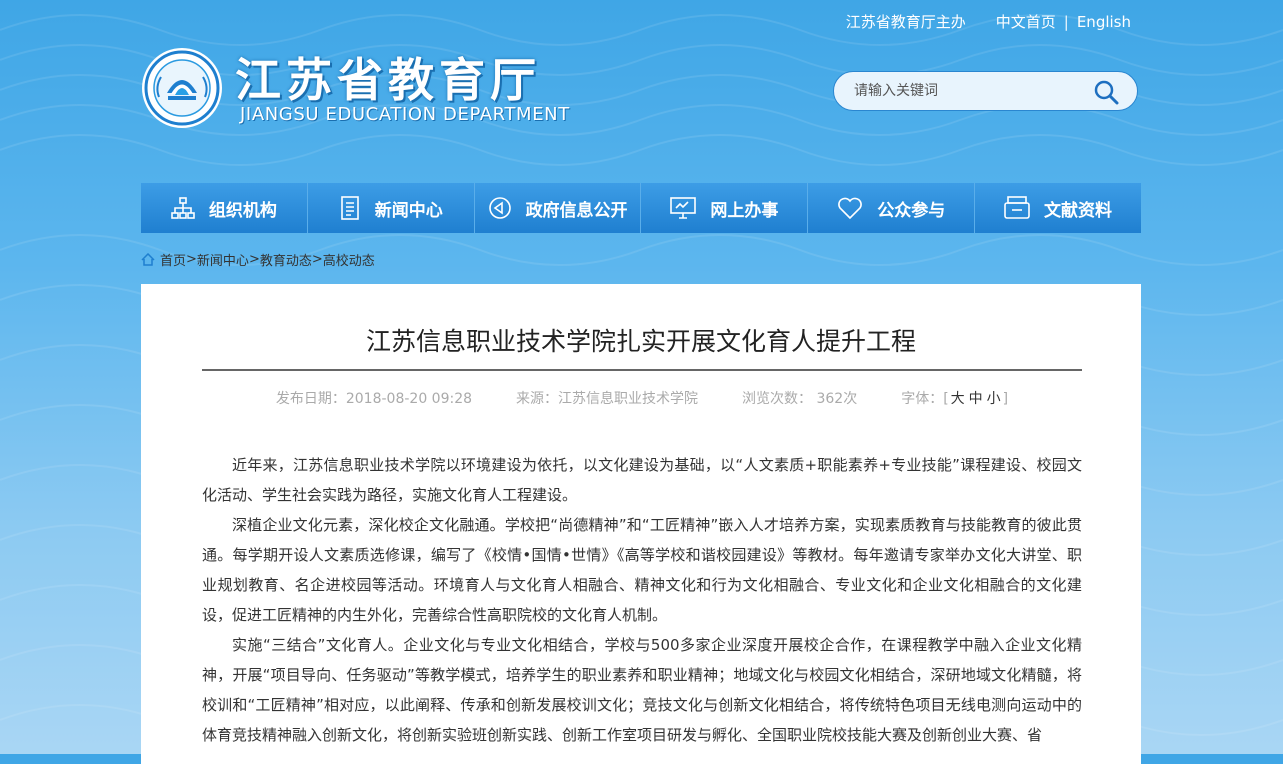 The width and height of the screenshot is (1283, 764). What do you see at coordinates (182, 88) in the screenshot?
I see `department-emblem-icon` at bounding box center [182, 88].